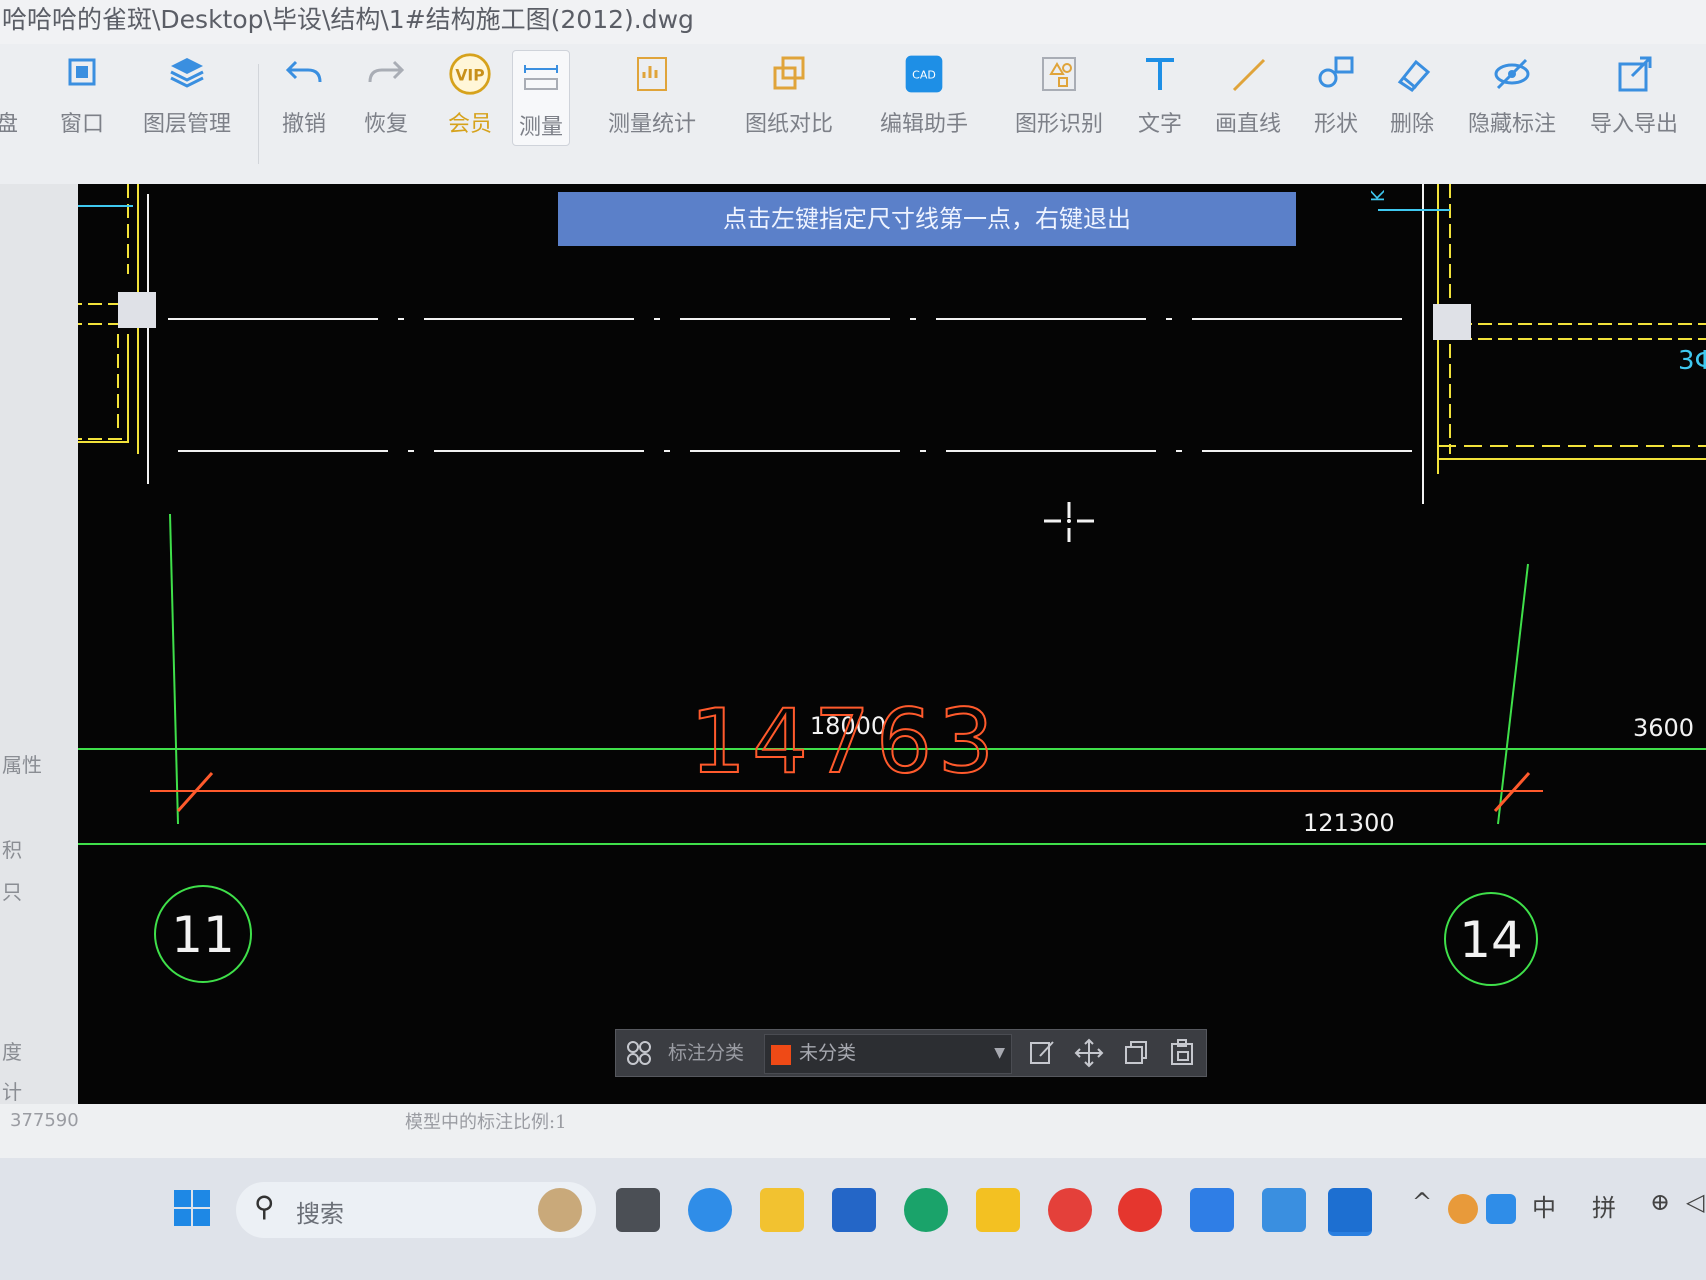 The width and height of the screenshot is (1706, 1280). Describe the element at coordinates (1160, 74) in the screenshot. I see `text-icon` at that location.